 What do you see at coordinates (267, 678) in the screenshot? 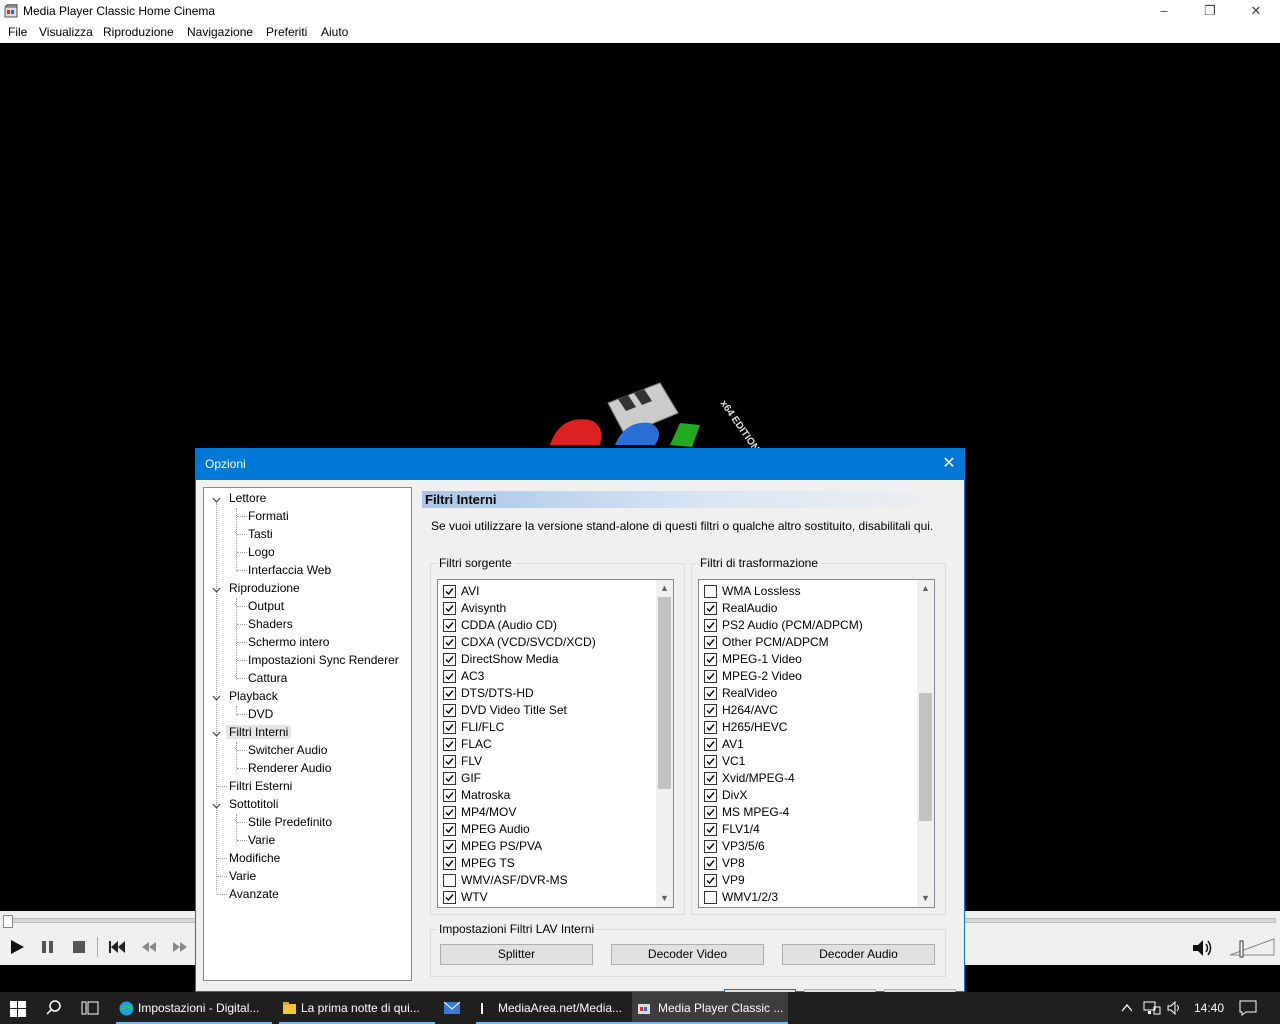
I see `tree-item-cattura: Cattura` at bounding box center [267, 678].